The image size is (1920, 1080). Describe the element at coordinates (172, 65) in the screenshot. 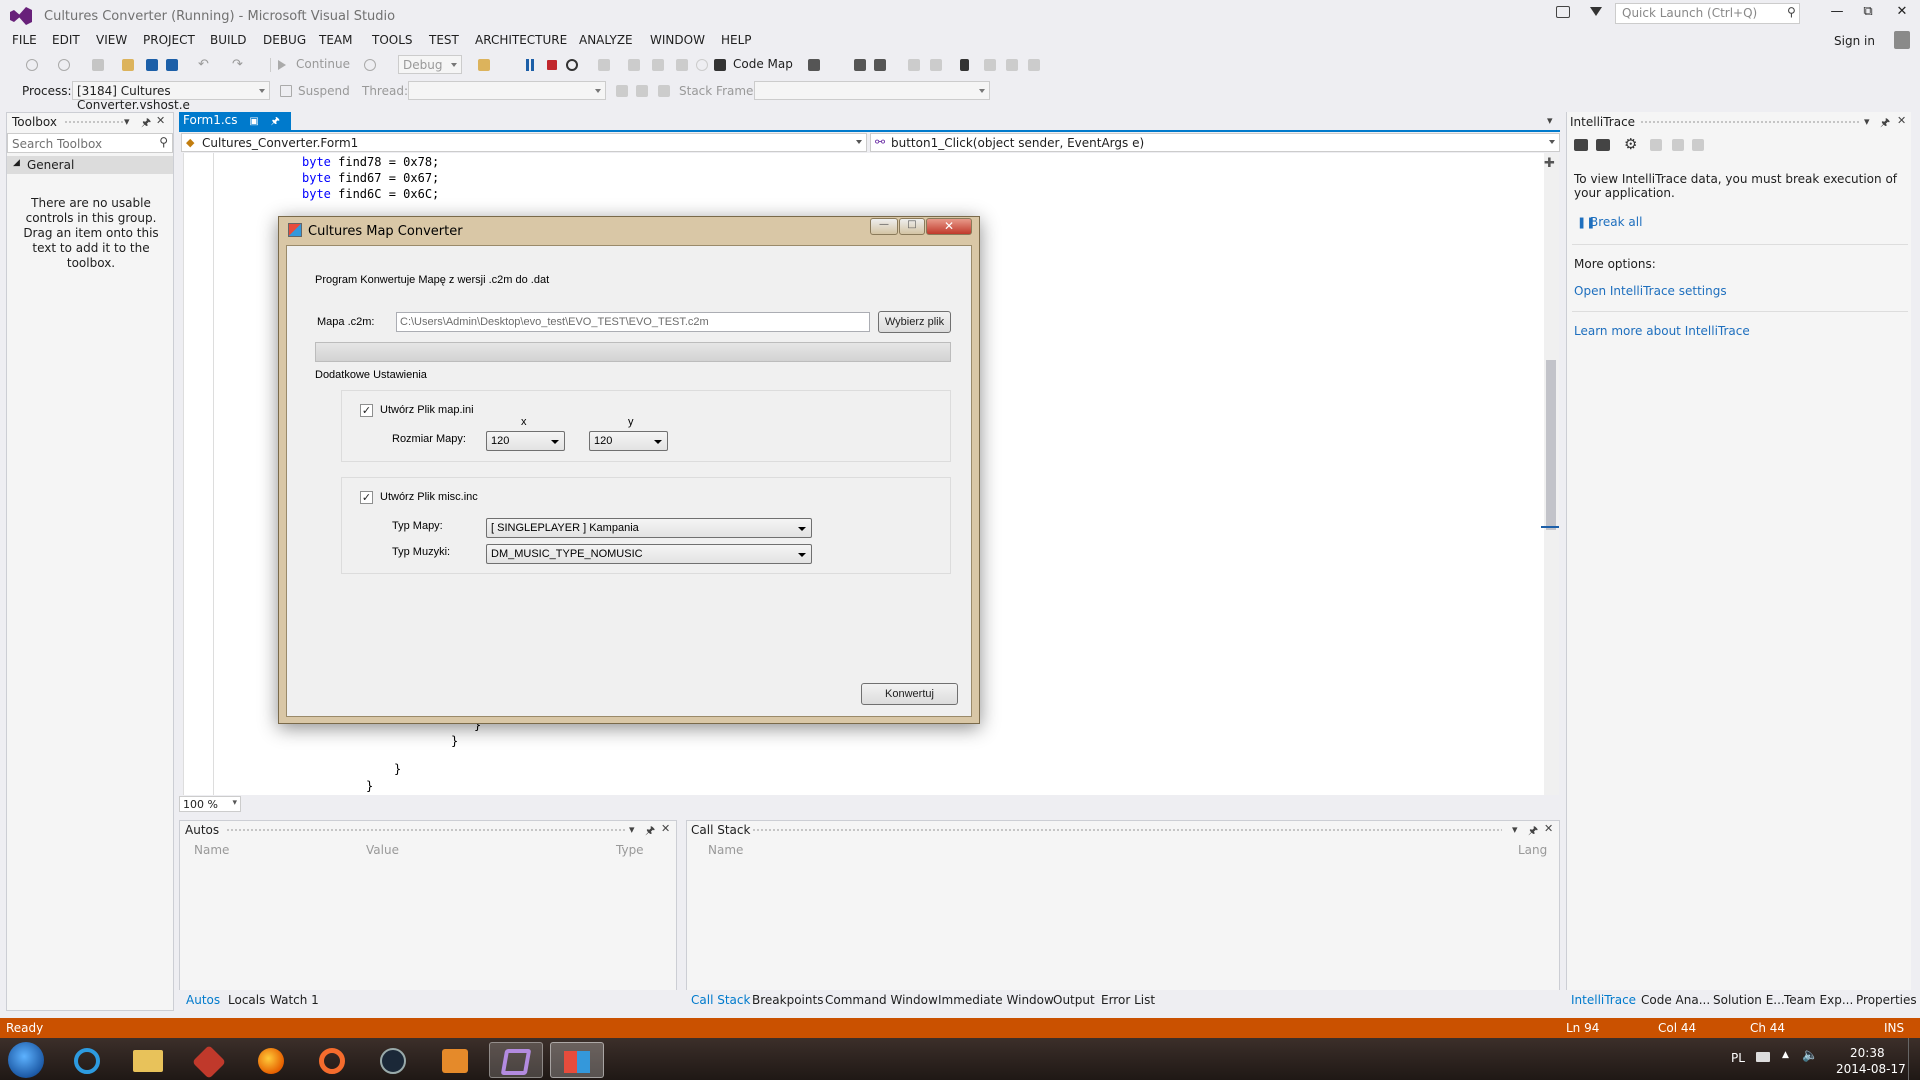

I see `save-all-icon` at that location.